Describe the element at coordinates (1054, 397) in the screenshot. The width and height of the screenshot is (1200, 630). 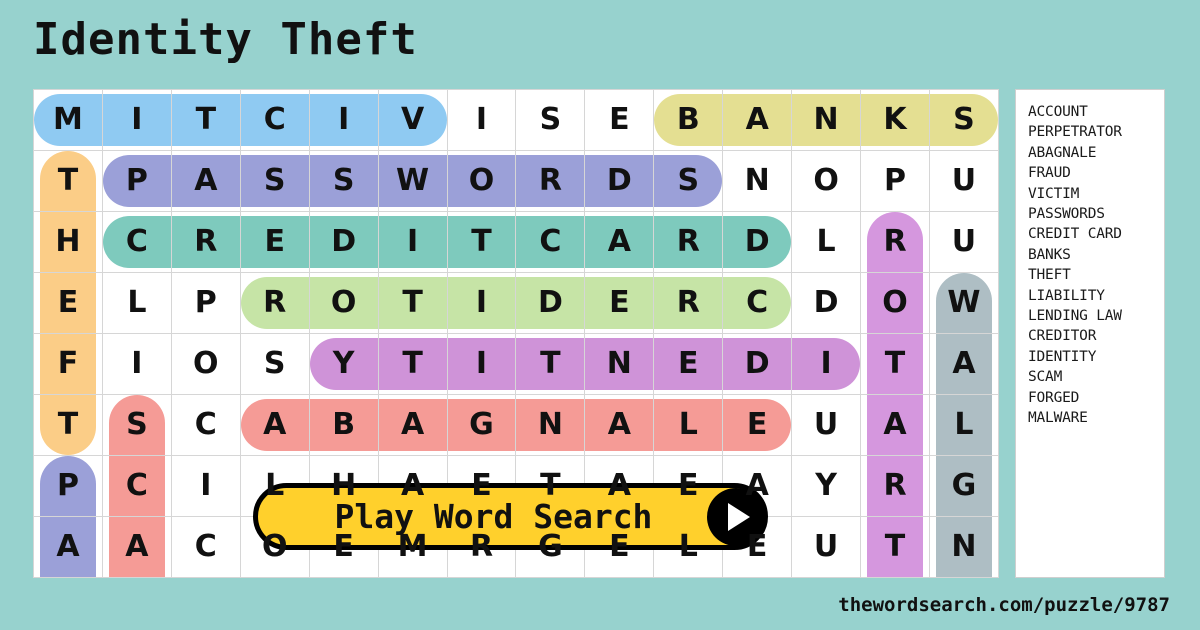
I see `word-list-item: FORGED` at that location.